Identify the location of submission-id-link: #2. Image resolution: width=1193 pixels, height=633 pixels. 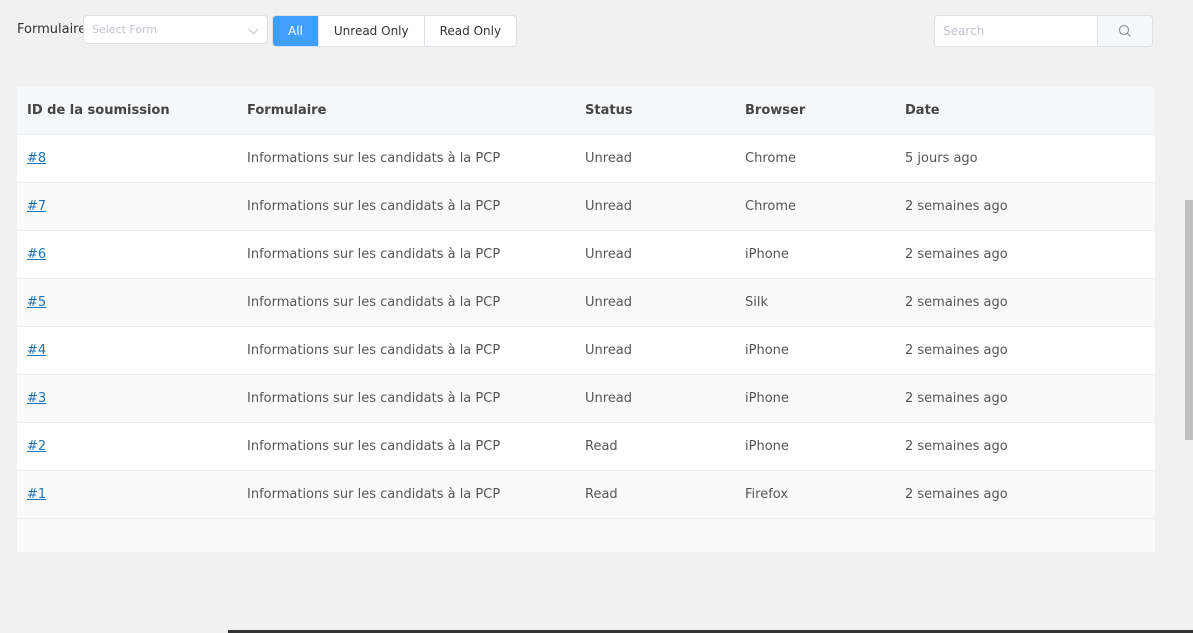
(36, 446).